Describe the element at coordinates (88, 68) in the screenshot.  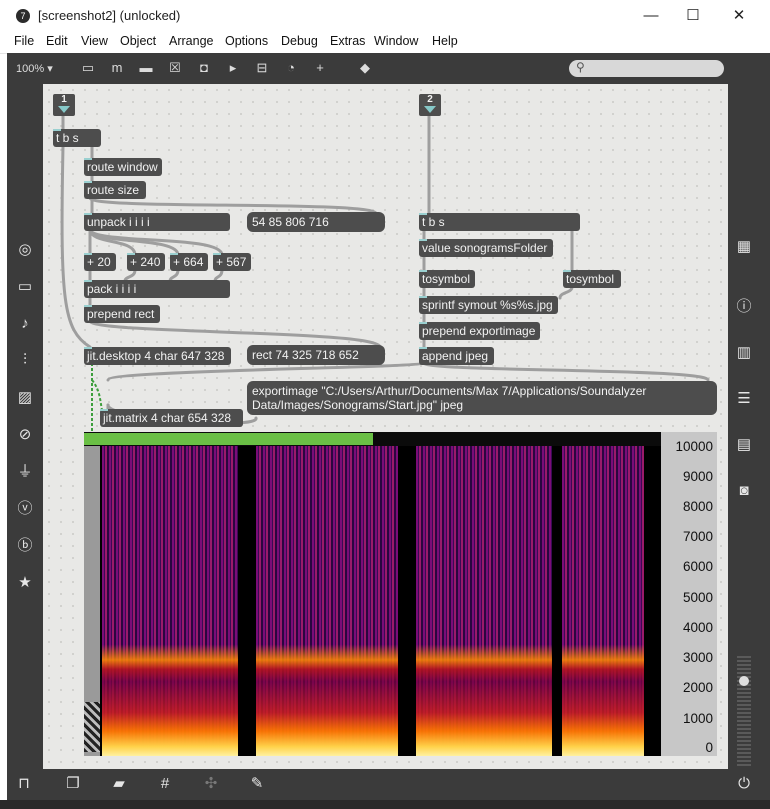
I see `presentation-icon: ▭` at that location.